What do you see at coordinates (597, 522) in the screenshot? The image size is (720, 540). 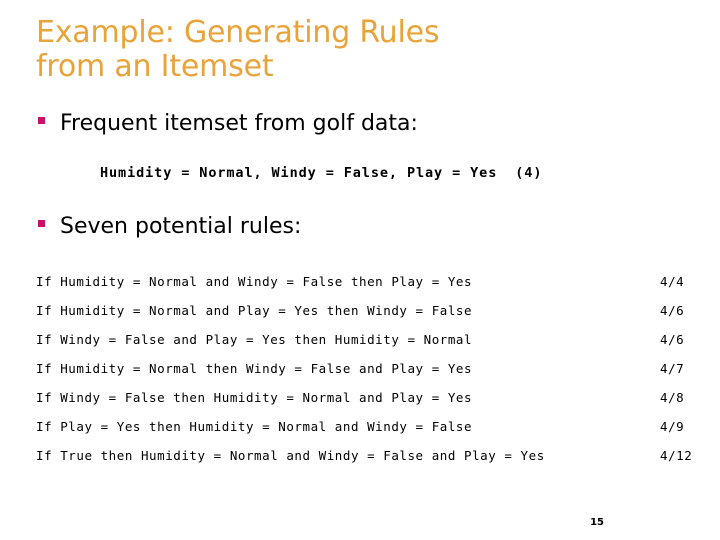 I see `page-number: 15` at bounding box center [597, 522].